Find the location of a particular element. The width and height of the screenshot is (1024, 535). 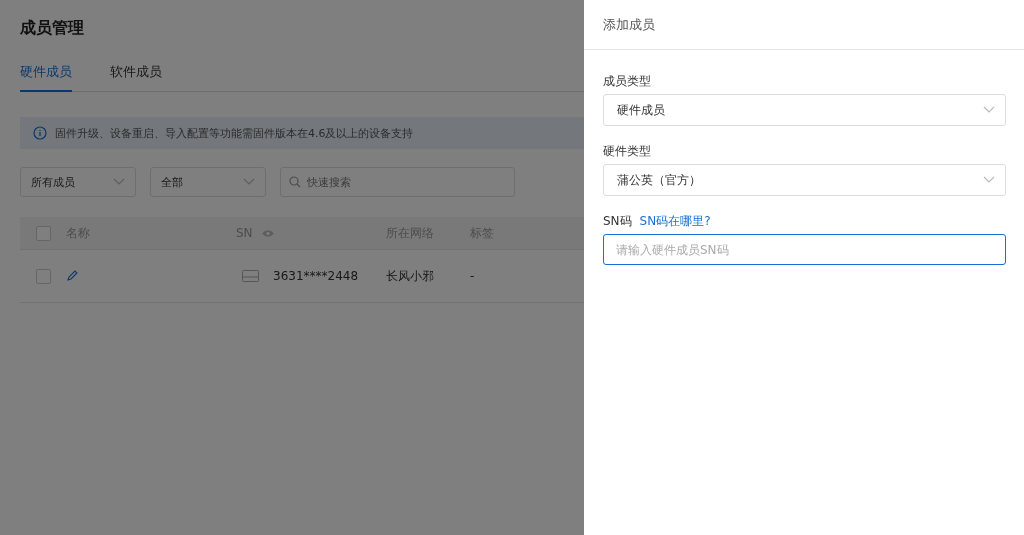

dropdown: 蒲公英（官方） is located at coordinates (804, 180).